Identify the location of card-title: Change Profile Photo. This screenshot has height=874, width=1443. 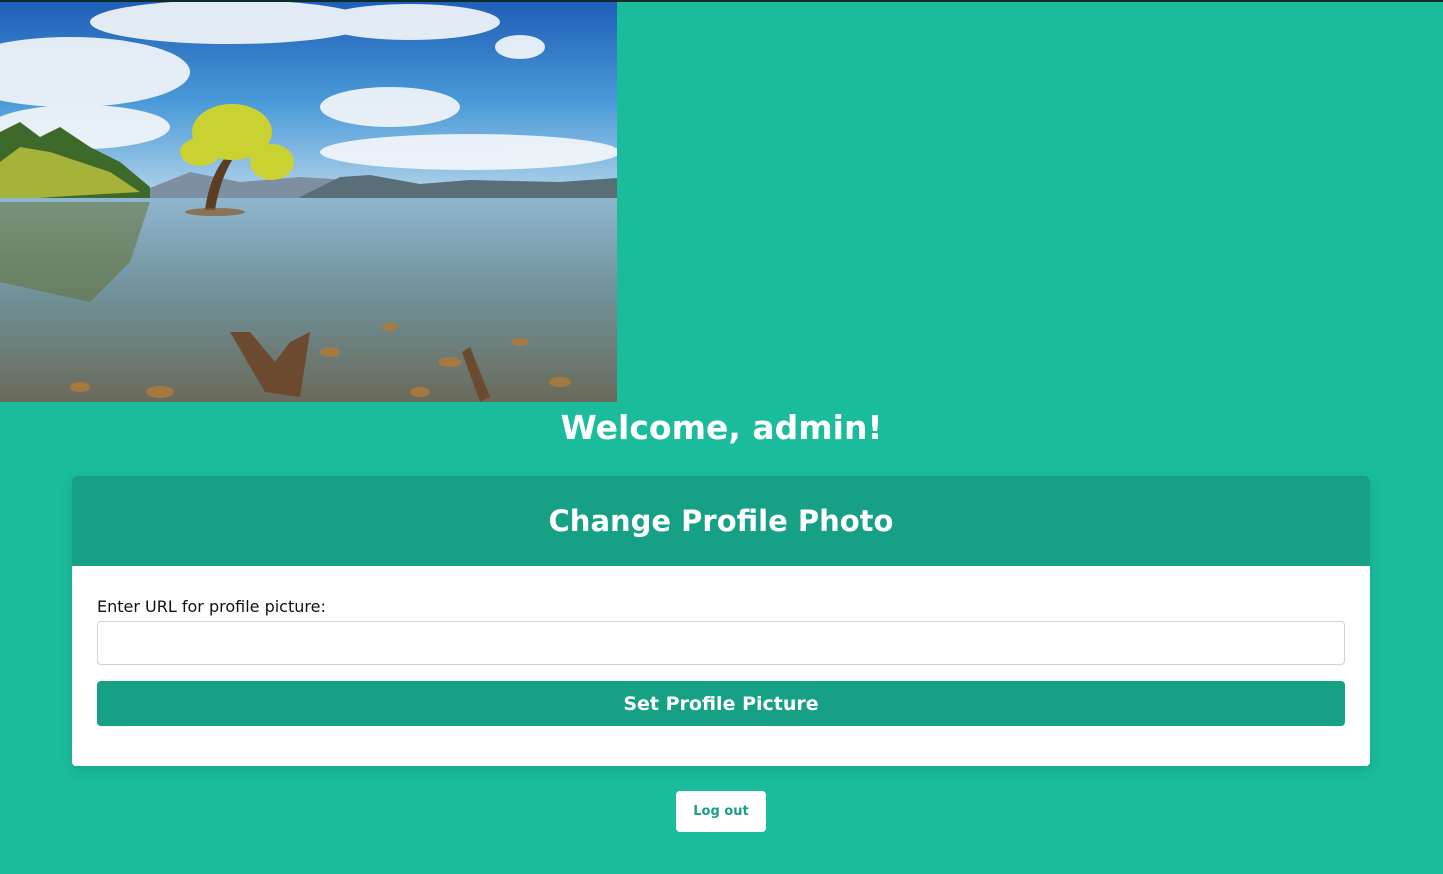
(721, 521).